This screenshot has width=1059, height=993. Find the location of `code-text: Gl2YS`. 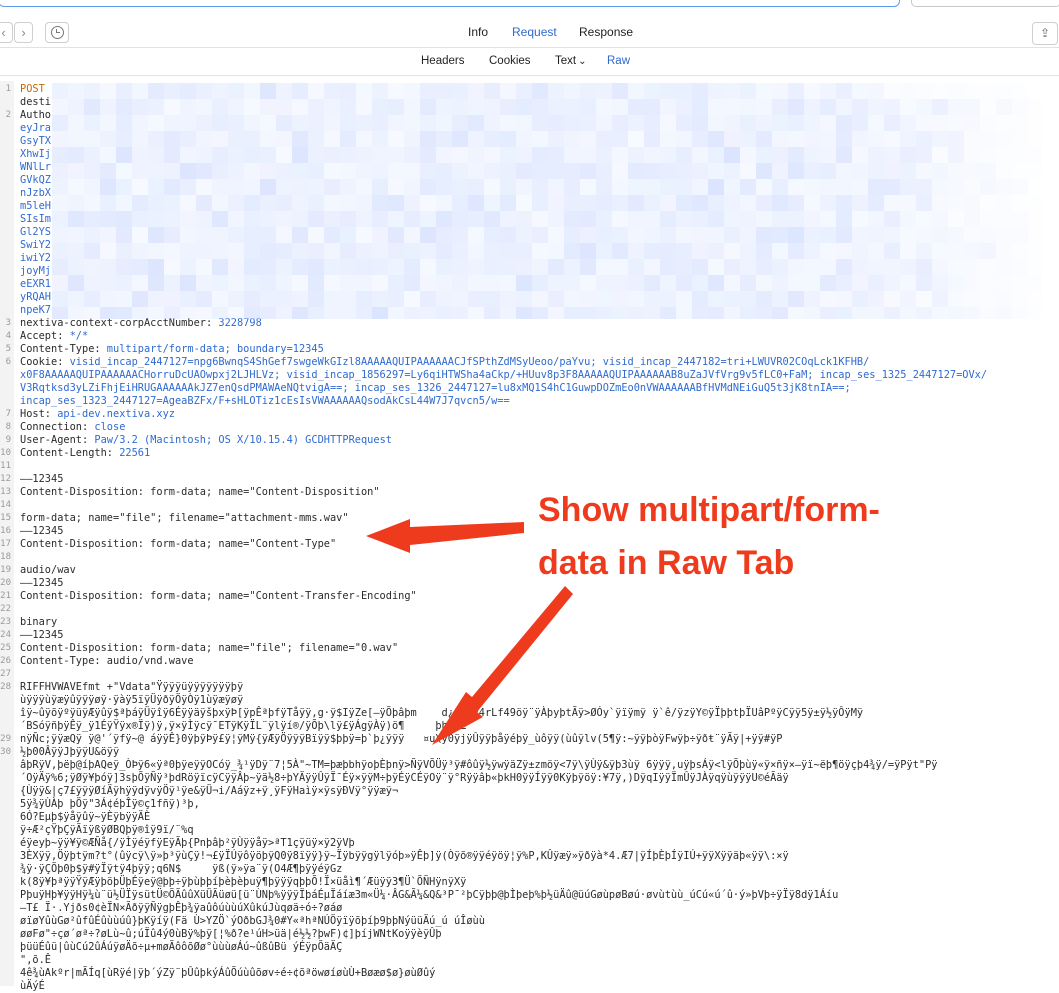

code-text: Gl2YS is located at coordinates (35, 232).